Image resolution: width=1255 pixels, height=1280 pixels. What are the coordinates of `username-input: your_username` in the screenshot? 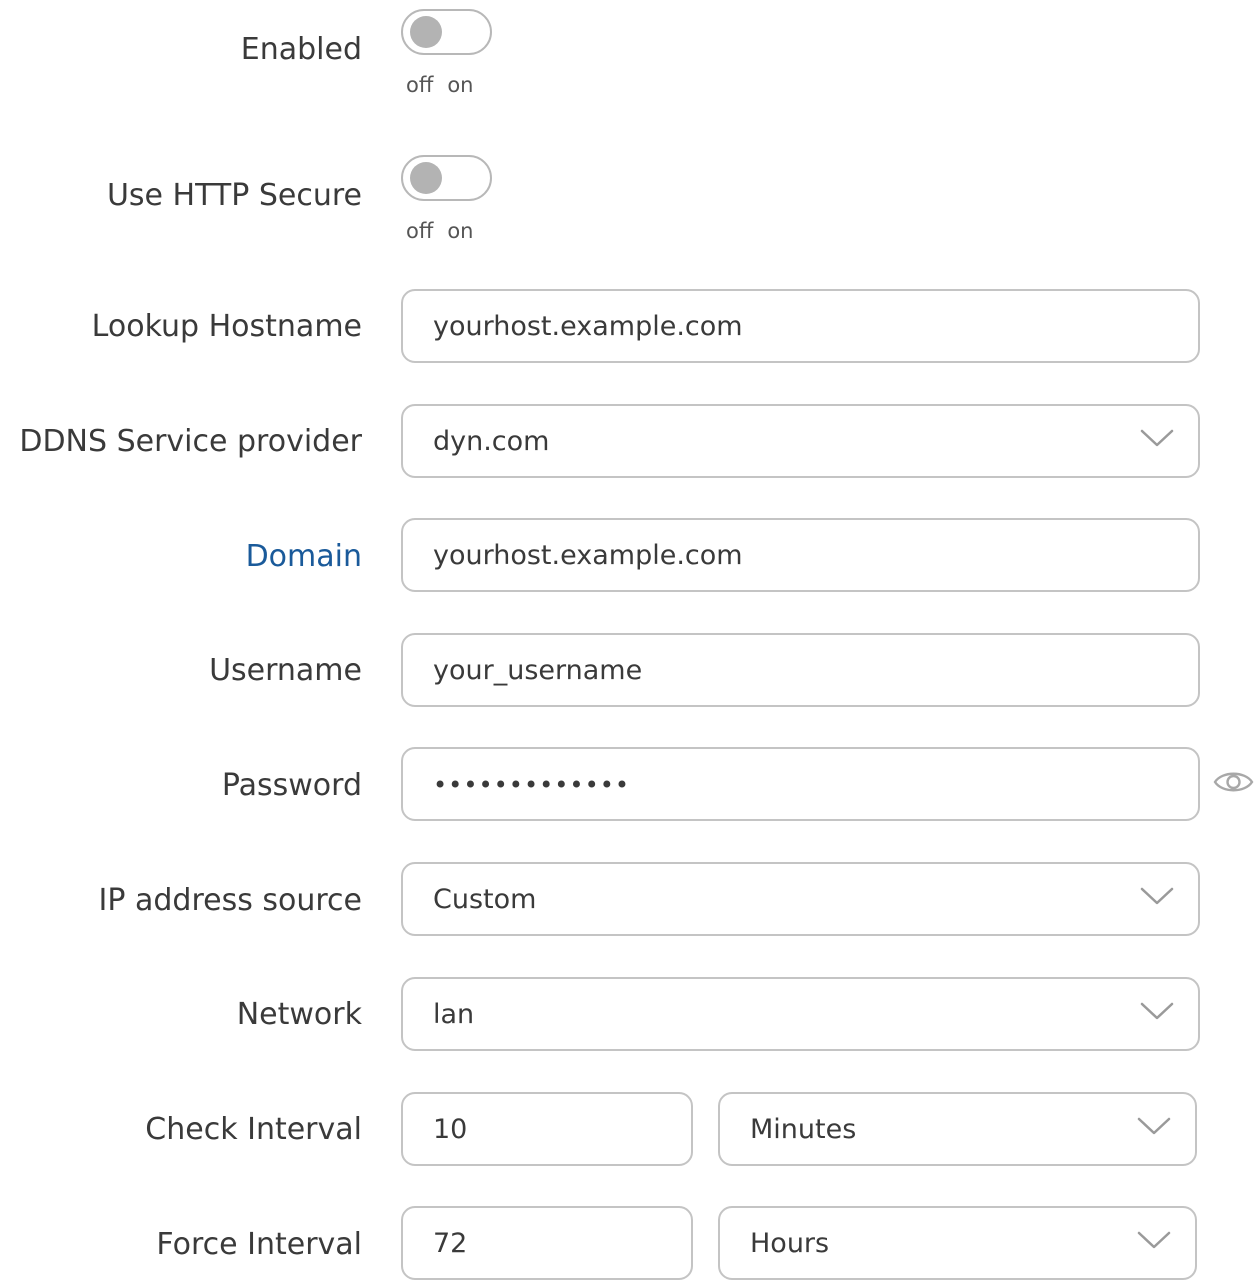 It's located at (800, 670).